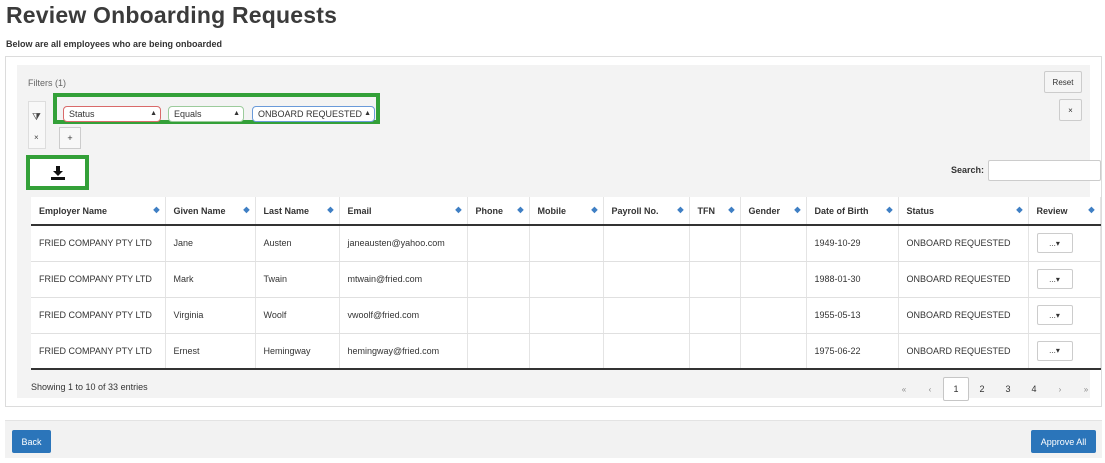  I want to click on reset-button: Reset, so click(1063, 82).